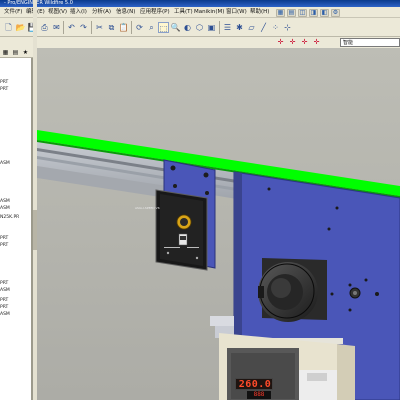 The height and width of the screenshot is (400, 400). I want to click on copy-icon: ⧉, so click(111, 27).